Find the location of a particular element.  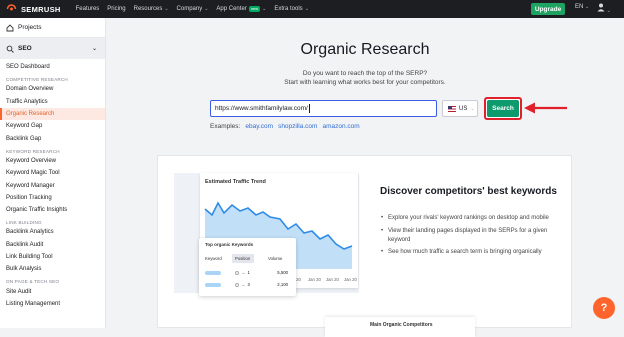

upgrade-button: Upgrade is located at coordinates (548, 9).